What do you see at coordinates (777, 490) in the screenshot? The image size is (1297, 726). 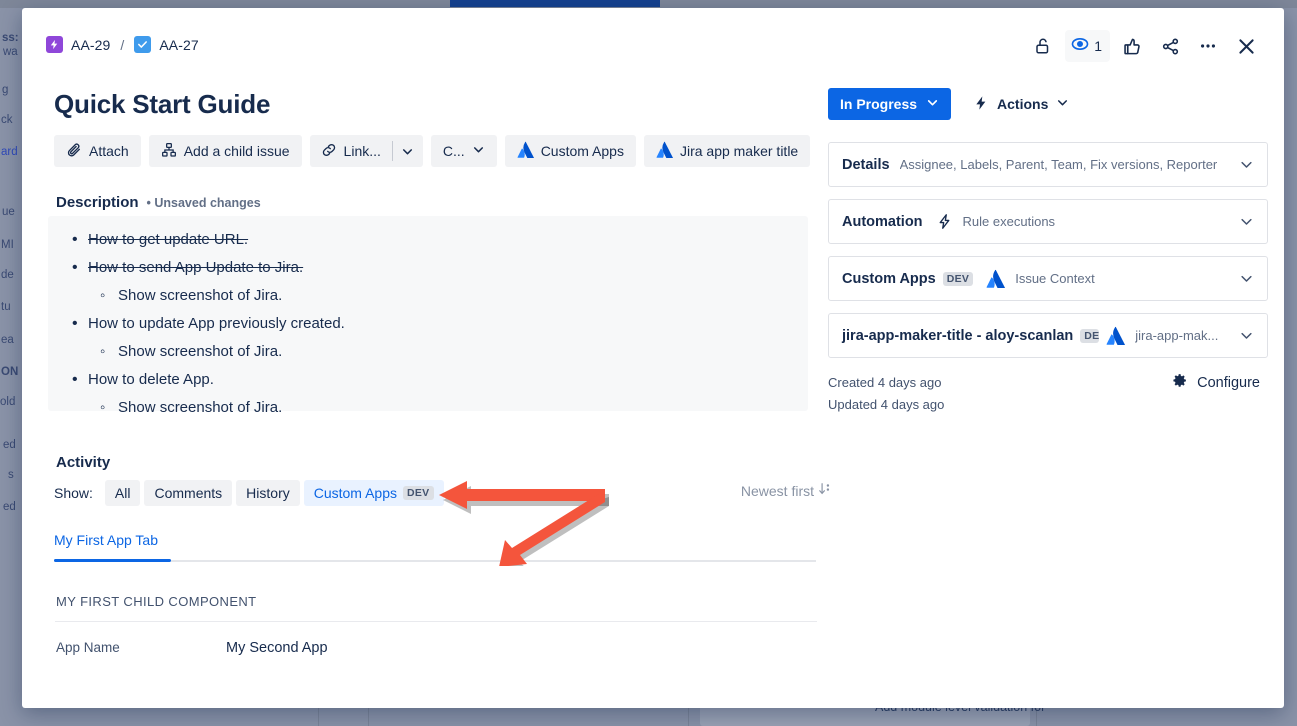 I see `sort-label: Newest first` at bounding box center [777, 490].